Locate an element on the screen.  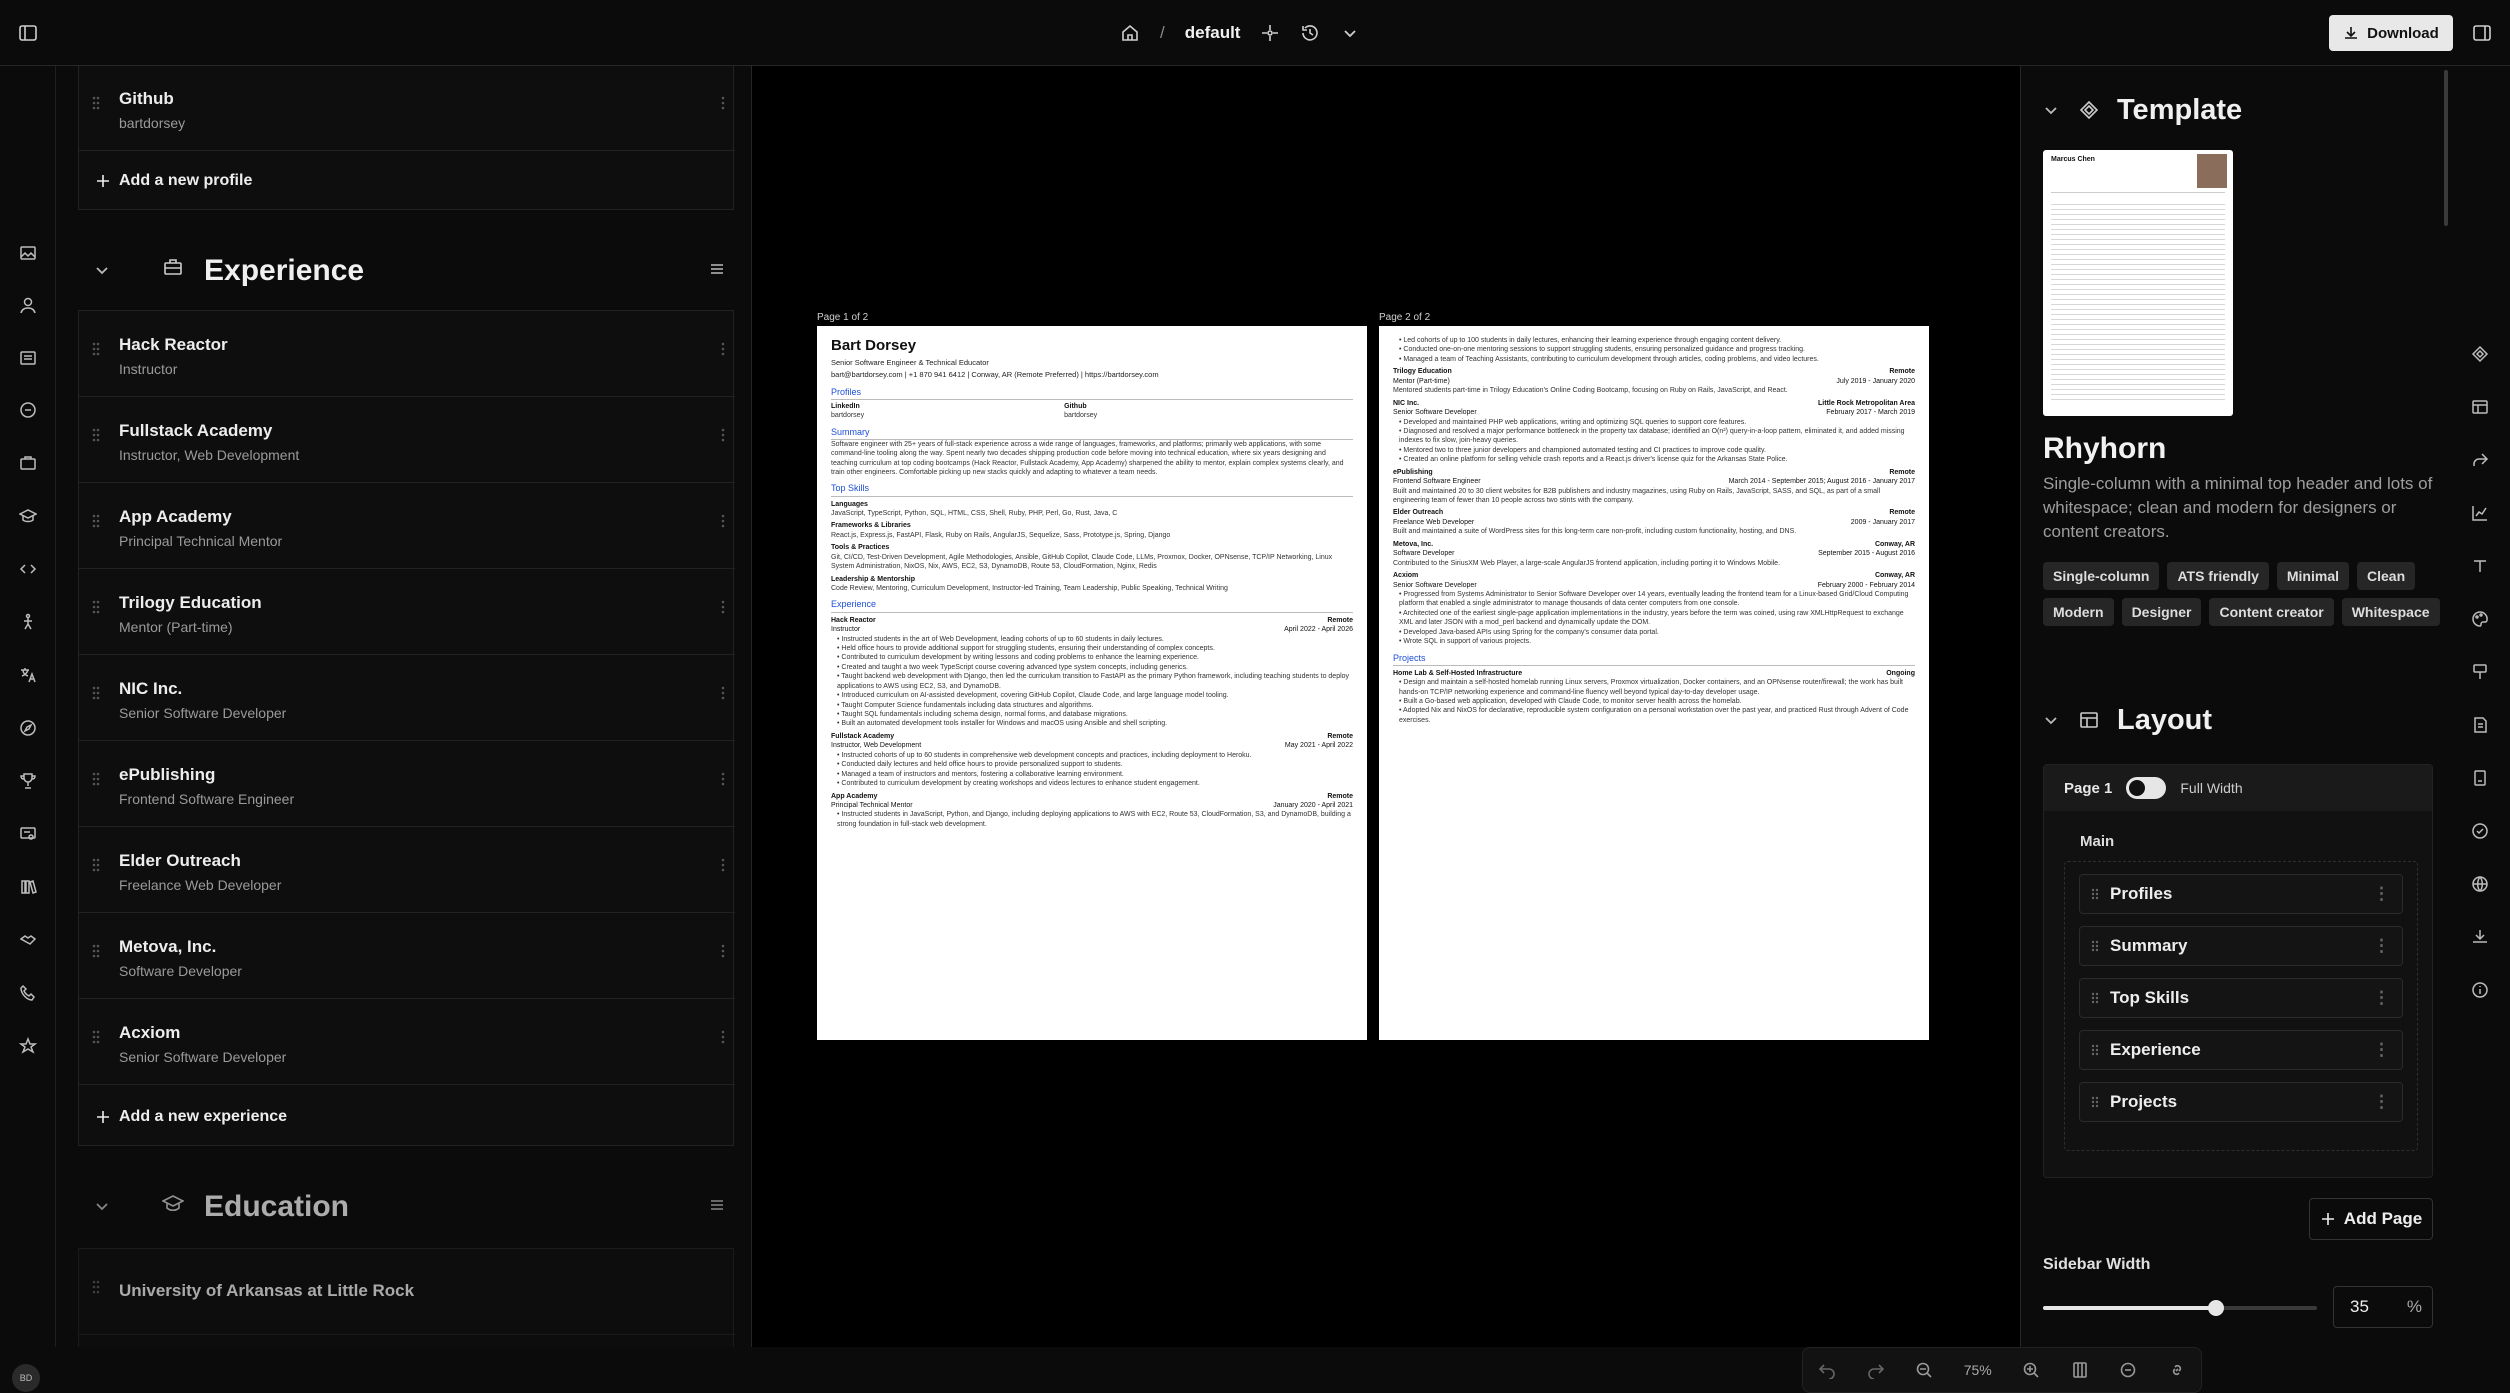
sidebar-width-slider is located at coordinates (2180, 1308).